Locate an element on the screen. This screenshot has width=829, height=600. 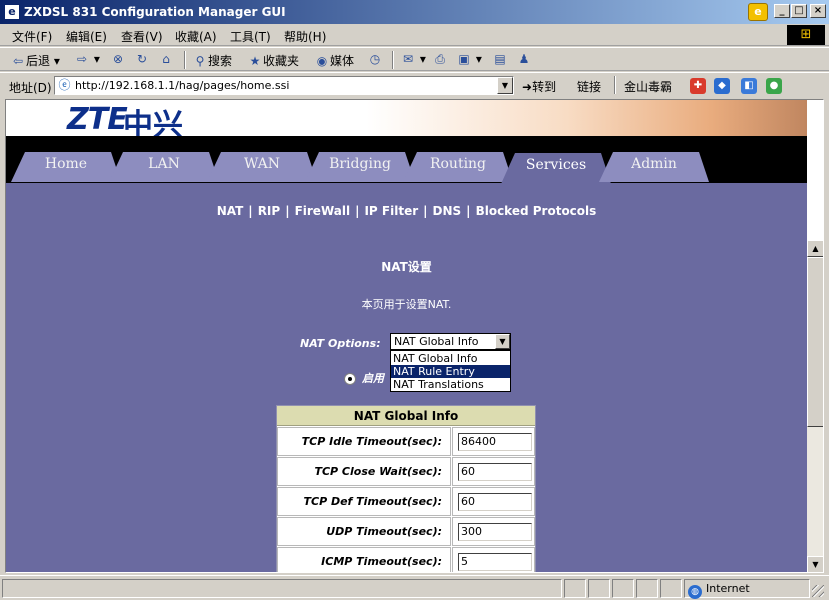
tab-admin: Admin is located at coordinates (654, 167).